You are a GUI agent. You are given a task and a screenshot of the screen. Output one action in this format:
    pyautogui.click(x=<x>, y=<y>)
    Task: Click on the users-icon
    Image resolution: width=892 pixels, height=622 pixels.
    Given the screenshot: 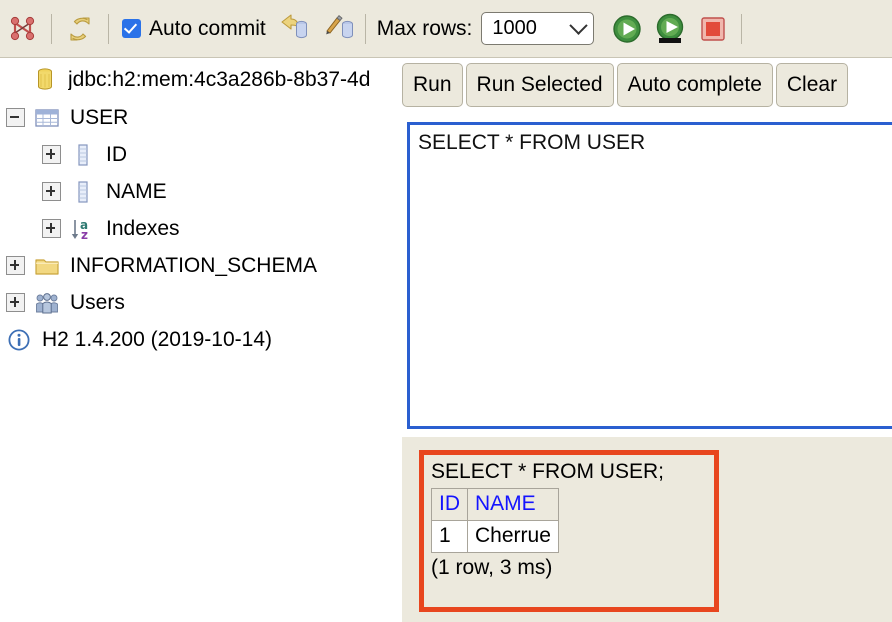 What is the action you would take?
    pyautogui.click(x=47, y=303)
    